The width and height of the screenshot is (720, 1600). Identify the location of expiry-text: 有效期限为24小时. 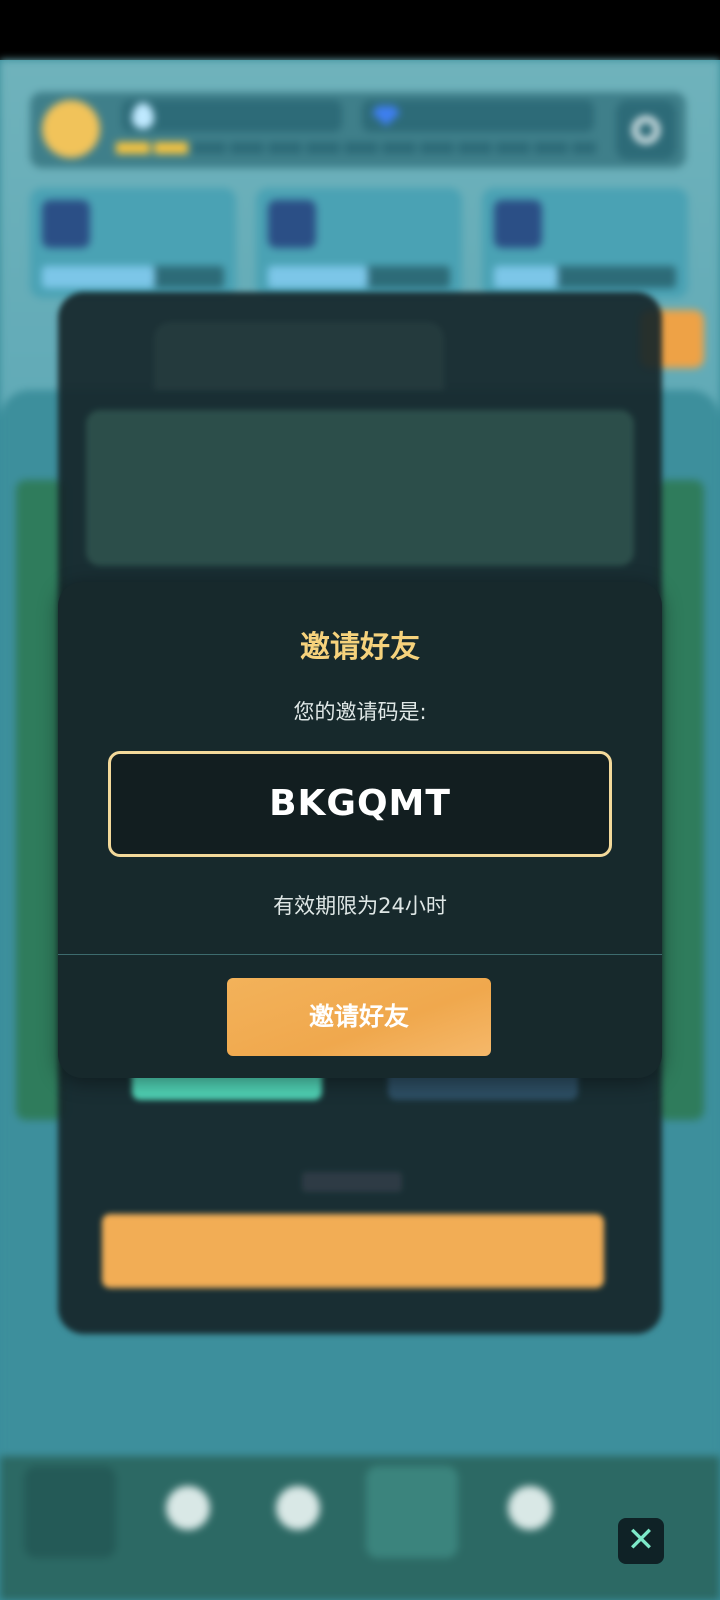
(360, 906).